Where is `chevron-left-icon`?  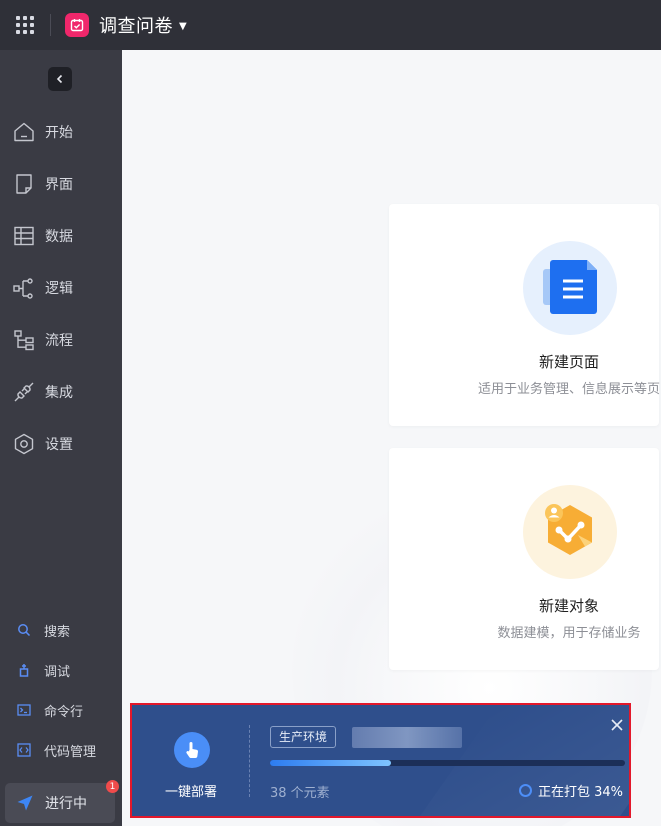
chevron-left-icon is located at coordinates (59, 79).